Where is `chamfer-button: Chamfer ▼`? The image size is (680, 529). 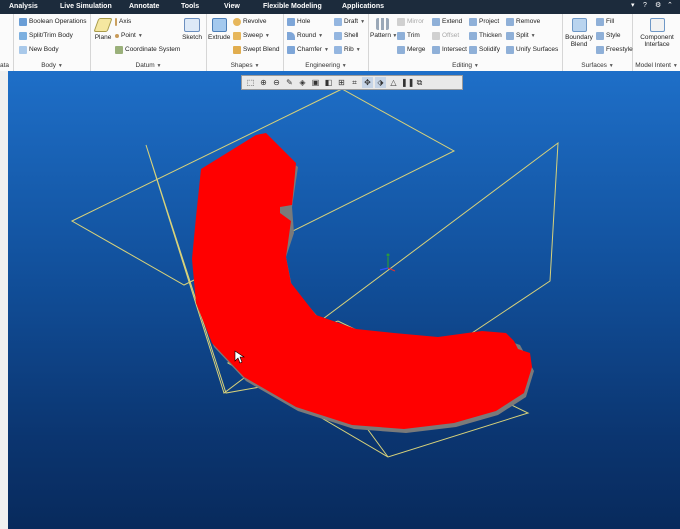 chamfer-button: Chamfer ▼ is located at coordinates (308, 50).